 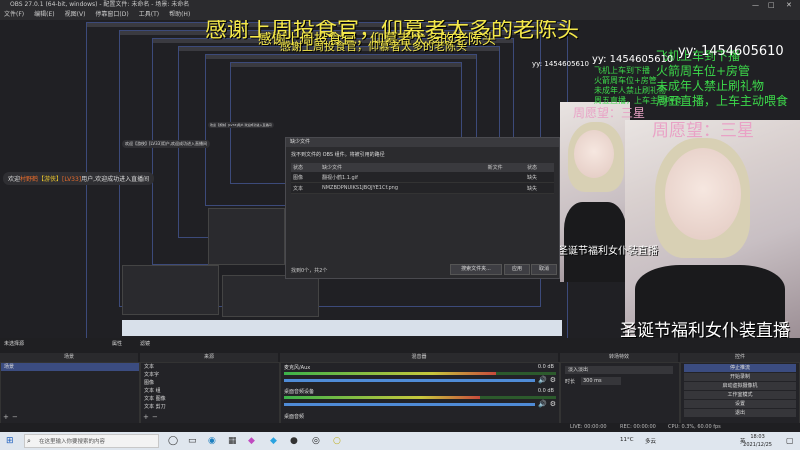 What do you see at coordinates (146, 417) in the screenshot?
I see `add-source-button: +` at bounding box center [146, 417].